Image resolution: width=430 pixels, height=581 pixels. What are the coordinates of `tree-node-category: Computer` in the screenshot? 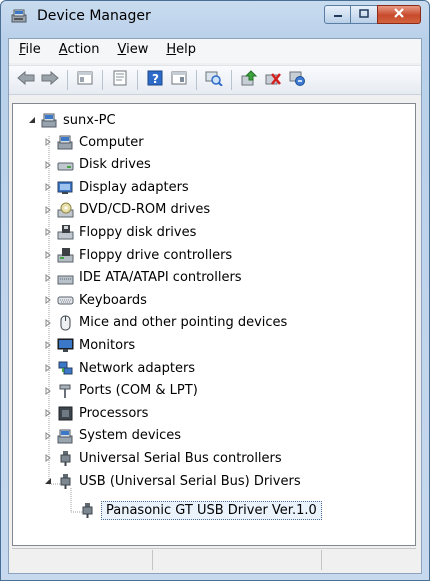 It's located at (93, 142).